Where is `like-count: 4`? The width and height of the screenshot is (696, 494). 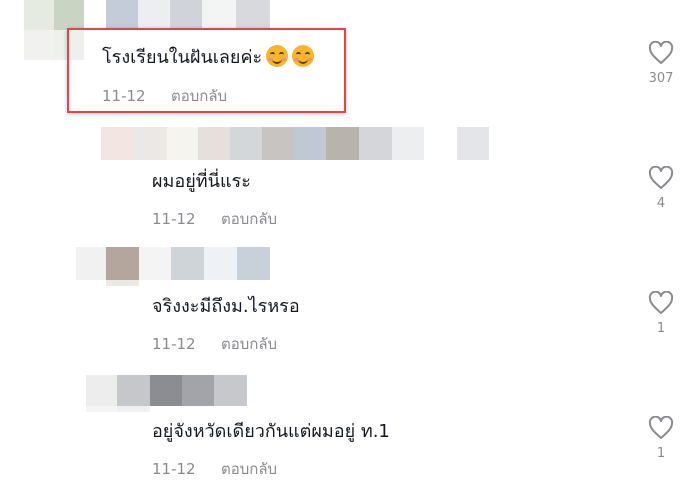
like-count: 4 is located at coordinates (661, 203).